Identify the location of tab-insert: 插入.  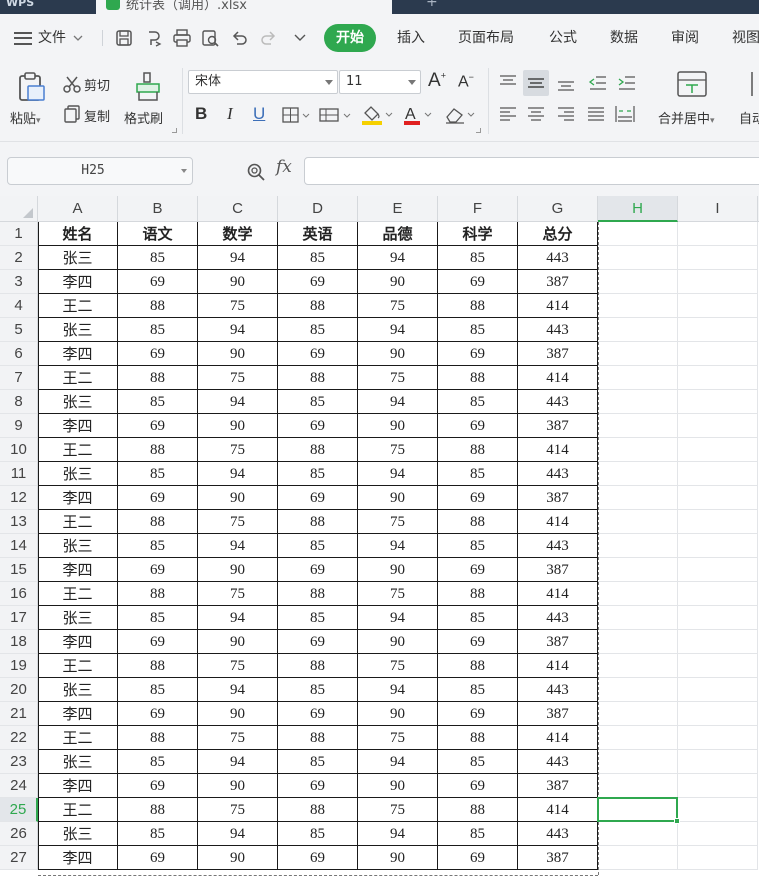
(411, 38).